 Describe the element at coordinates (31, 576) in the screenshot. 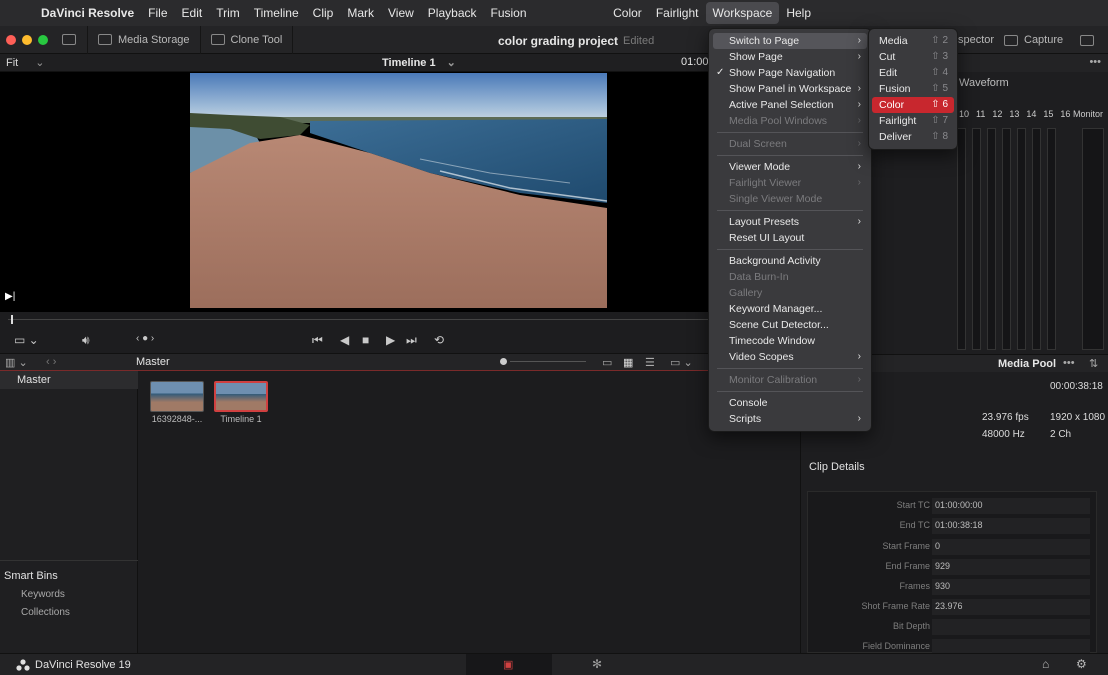

I see `smart-bins-title: Smart Bins` at that location.